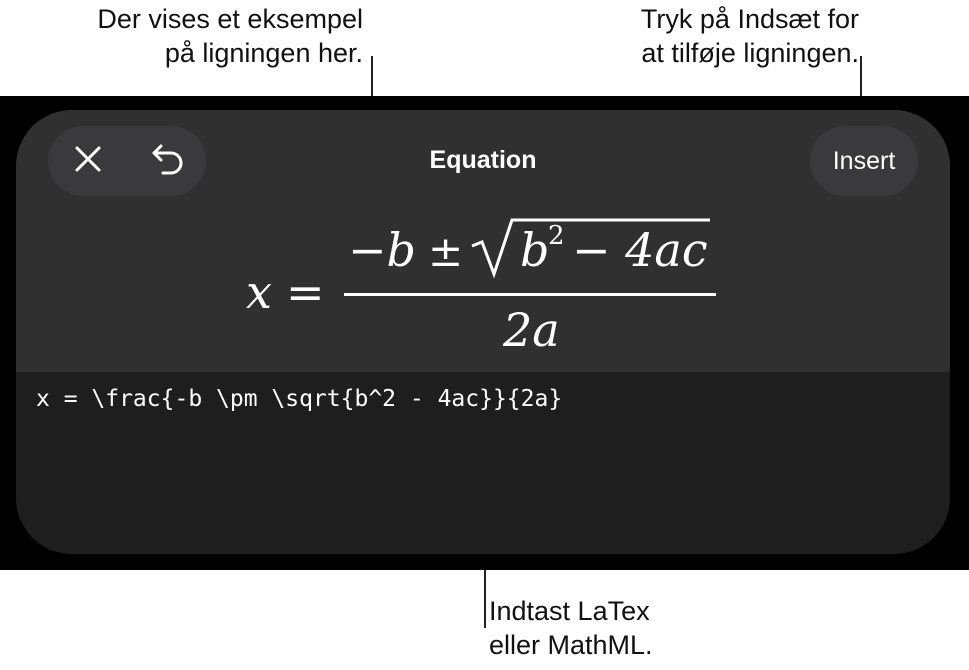 Image resolution: width=969 pixels, height=670 pixels. I want to click on equation-plus-minus: ±, so click(445, 251).